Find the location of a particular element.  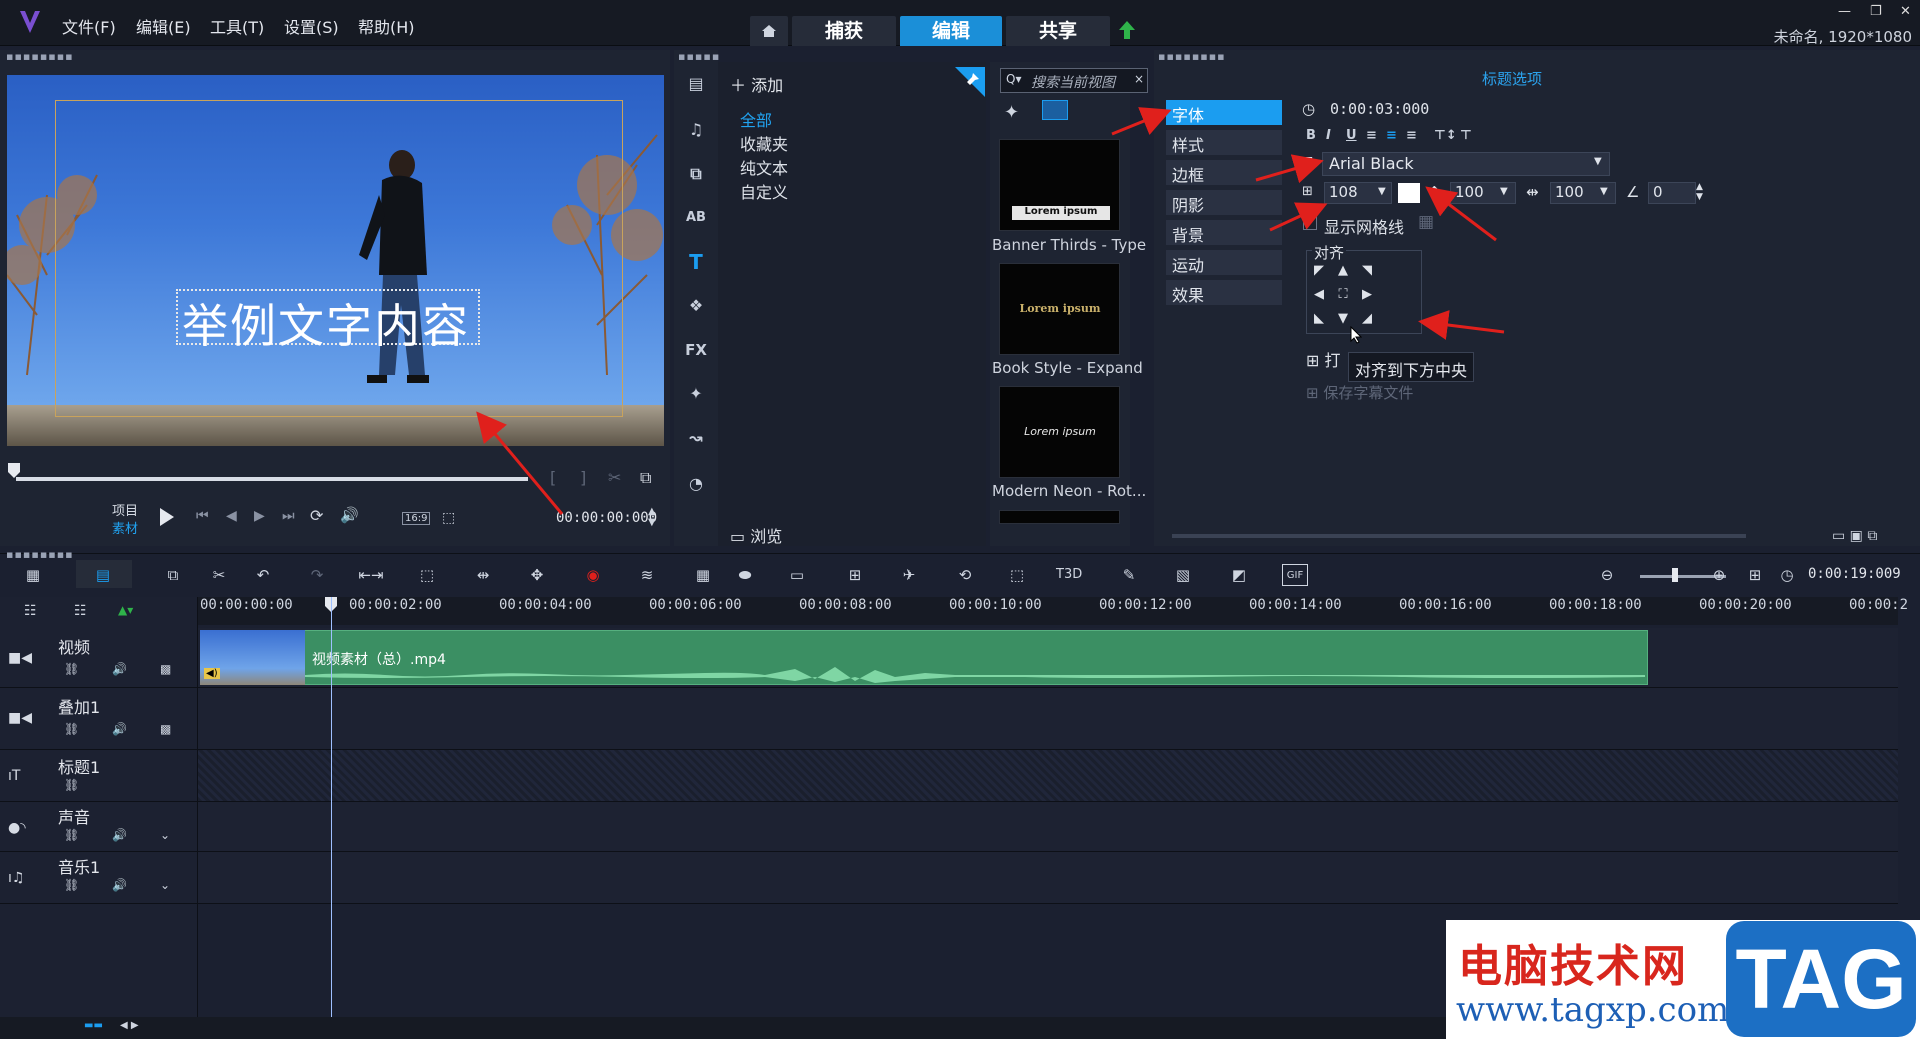

scrub-bar is located at coordinates (272, 479).